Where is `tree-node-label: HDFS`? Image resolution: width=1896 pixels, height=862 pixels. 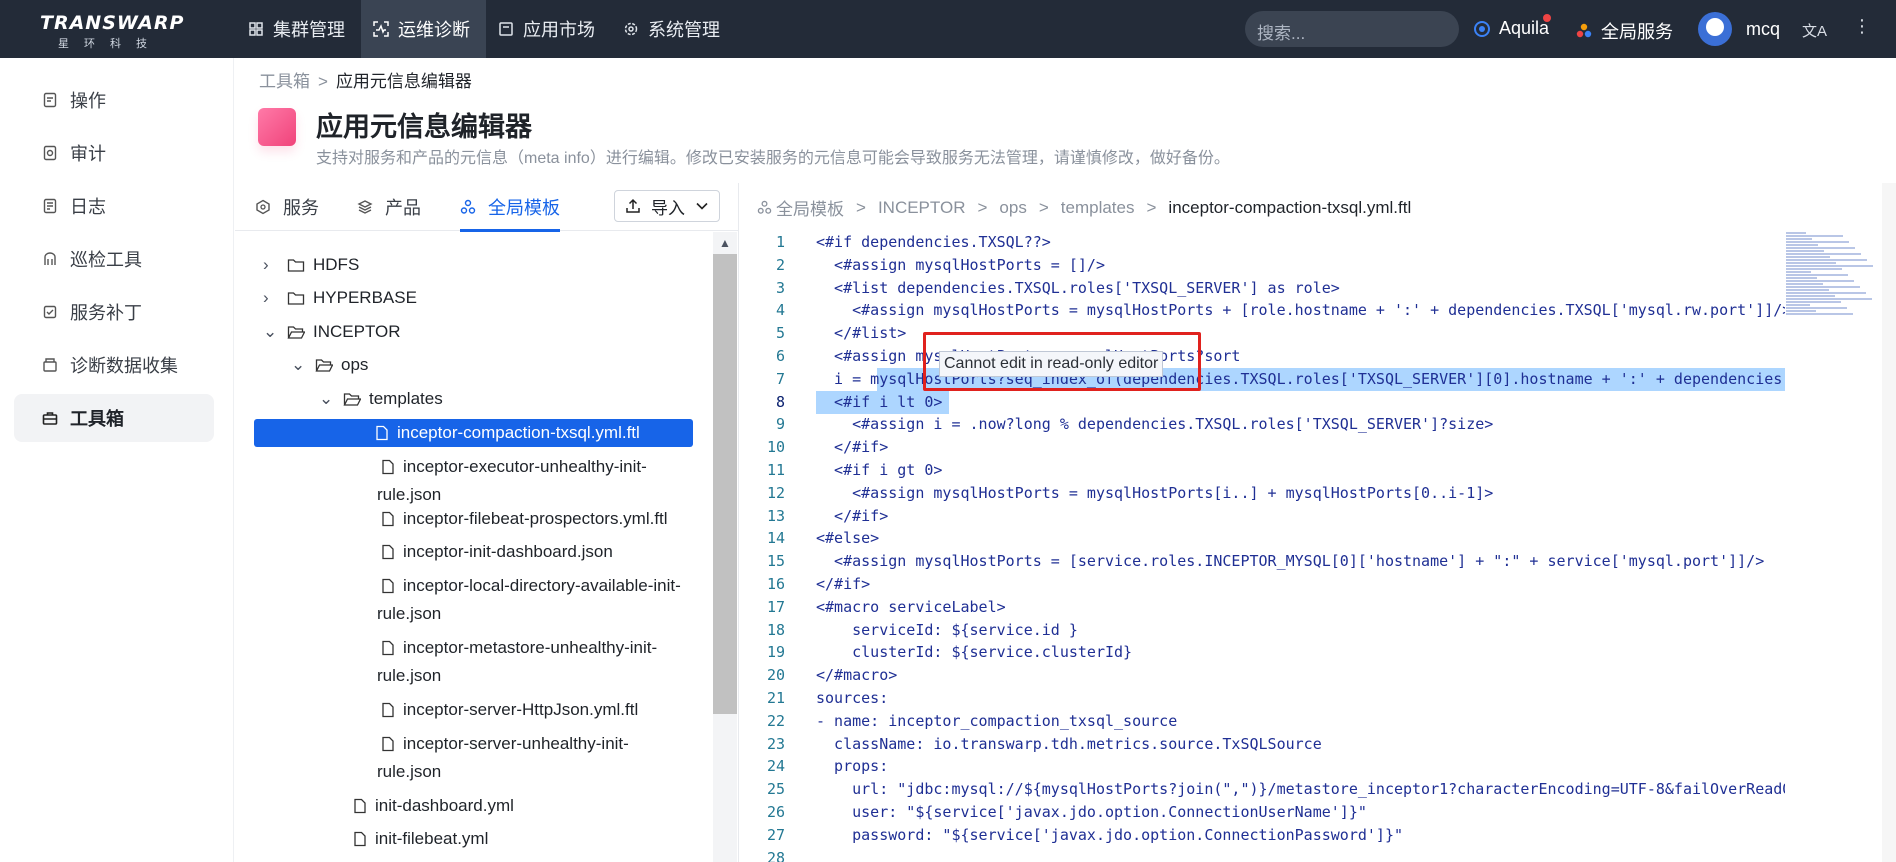 tree-node-label: HDFS is located at coordinates (336, 264).